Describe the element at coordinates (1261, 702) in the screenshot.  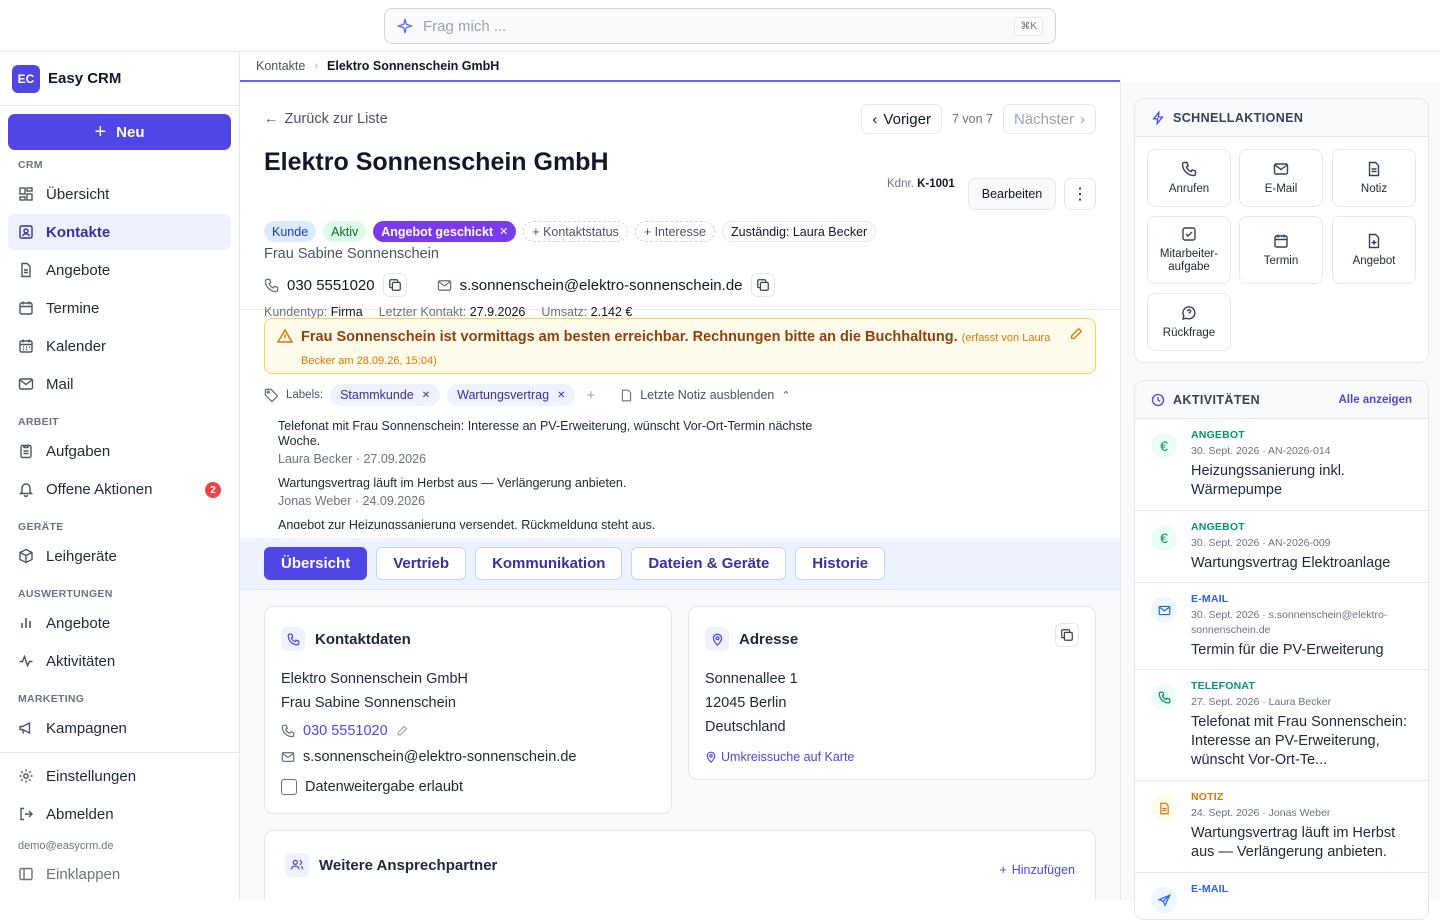
I see `activity-date: 27. Sept. 2026 · Laura Becker` at that location.